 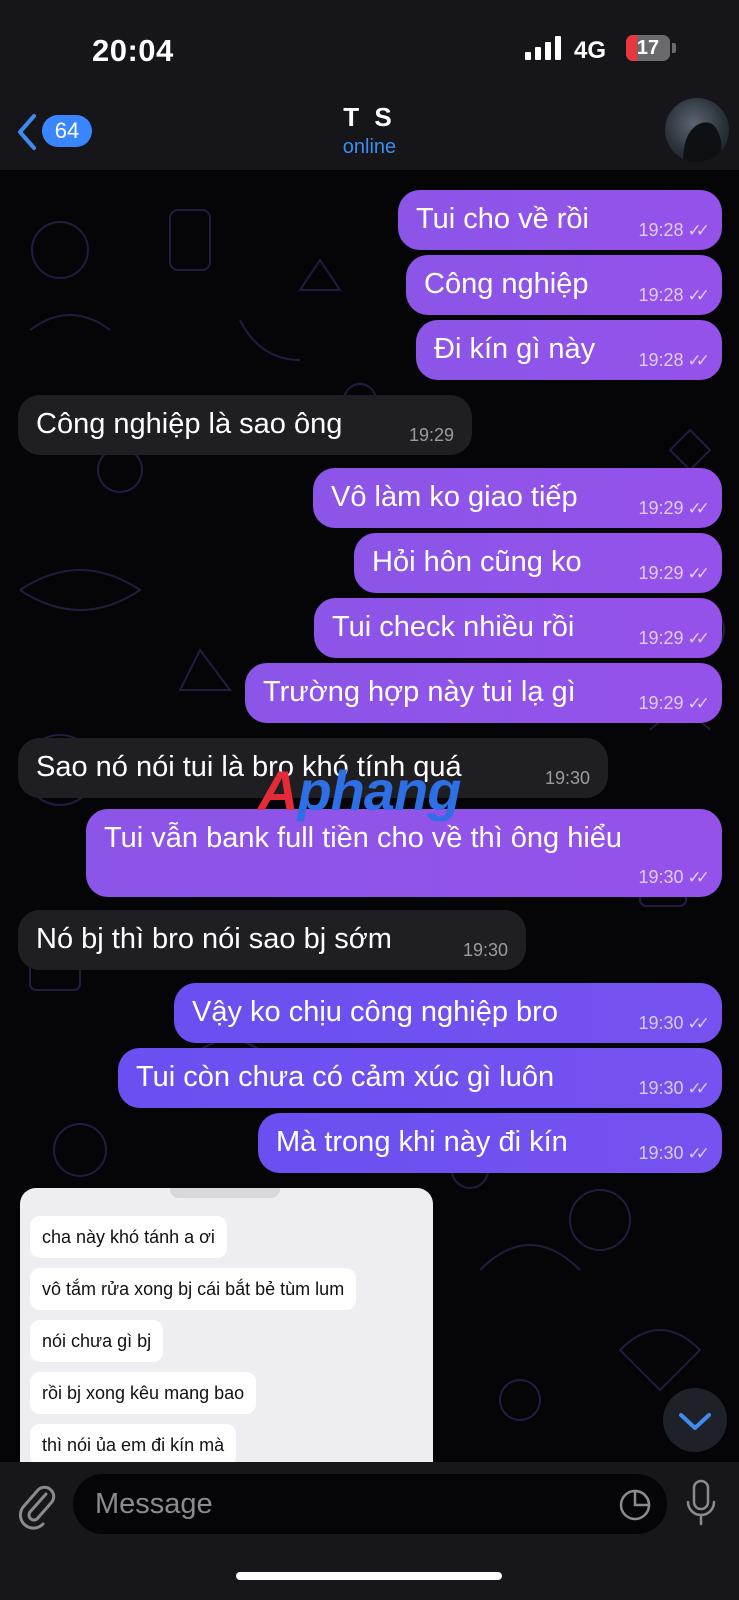 What do you see at coordinates (375, 1012) in the screenshot?
I see `message-text: Vậy ko chịu công nghiệp bro` at bounding box center [375, 1012].